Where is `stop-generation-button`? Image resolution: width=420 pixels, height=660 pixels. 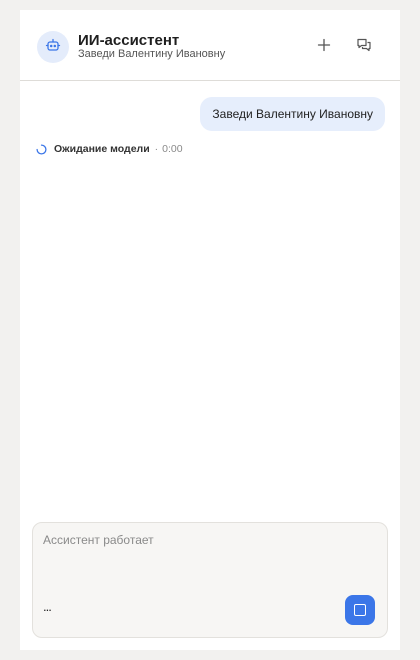
stop-generation-button is located at coordinates (360, 610).